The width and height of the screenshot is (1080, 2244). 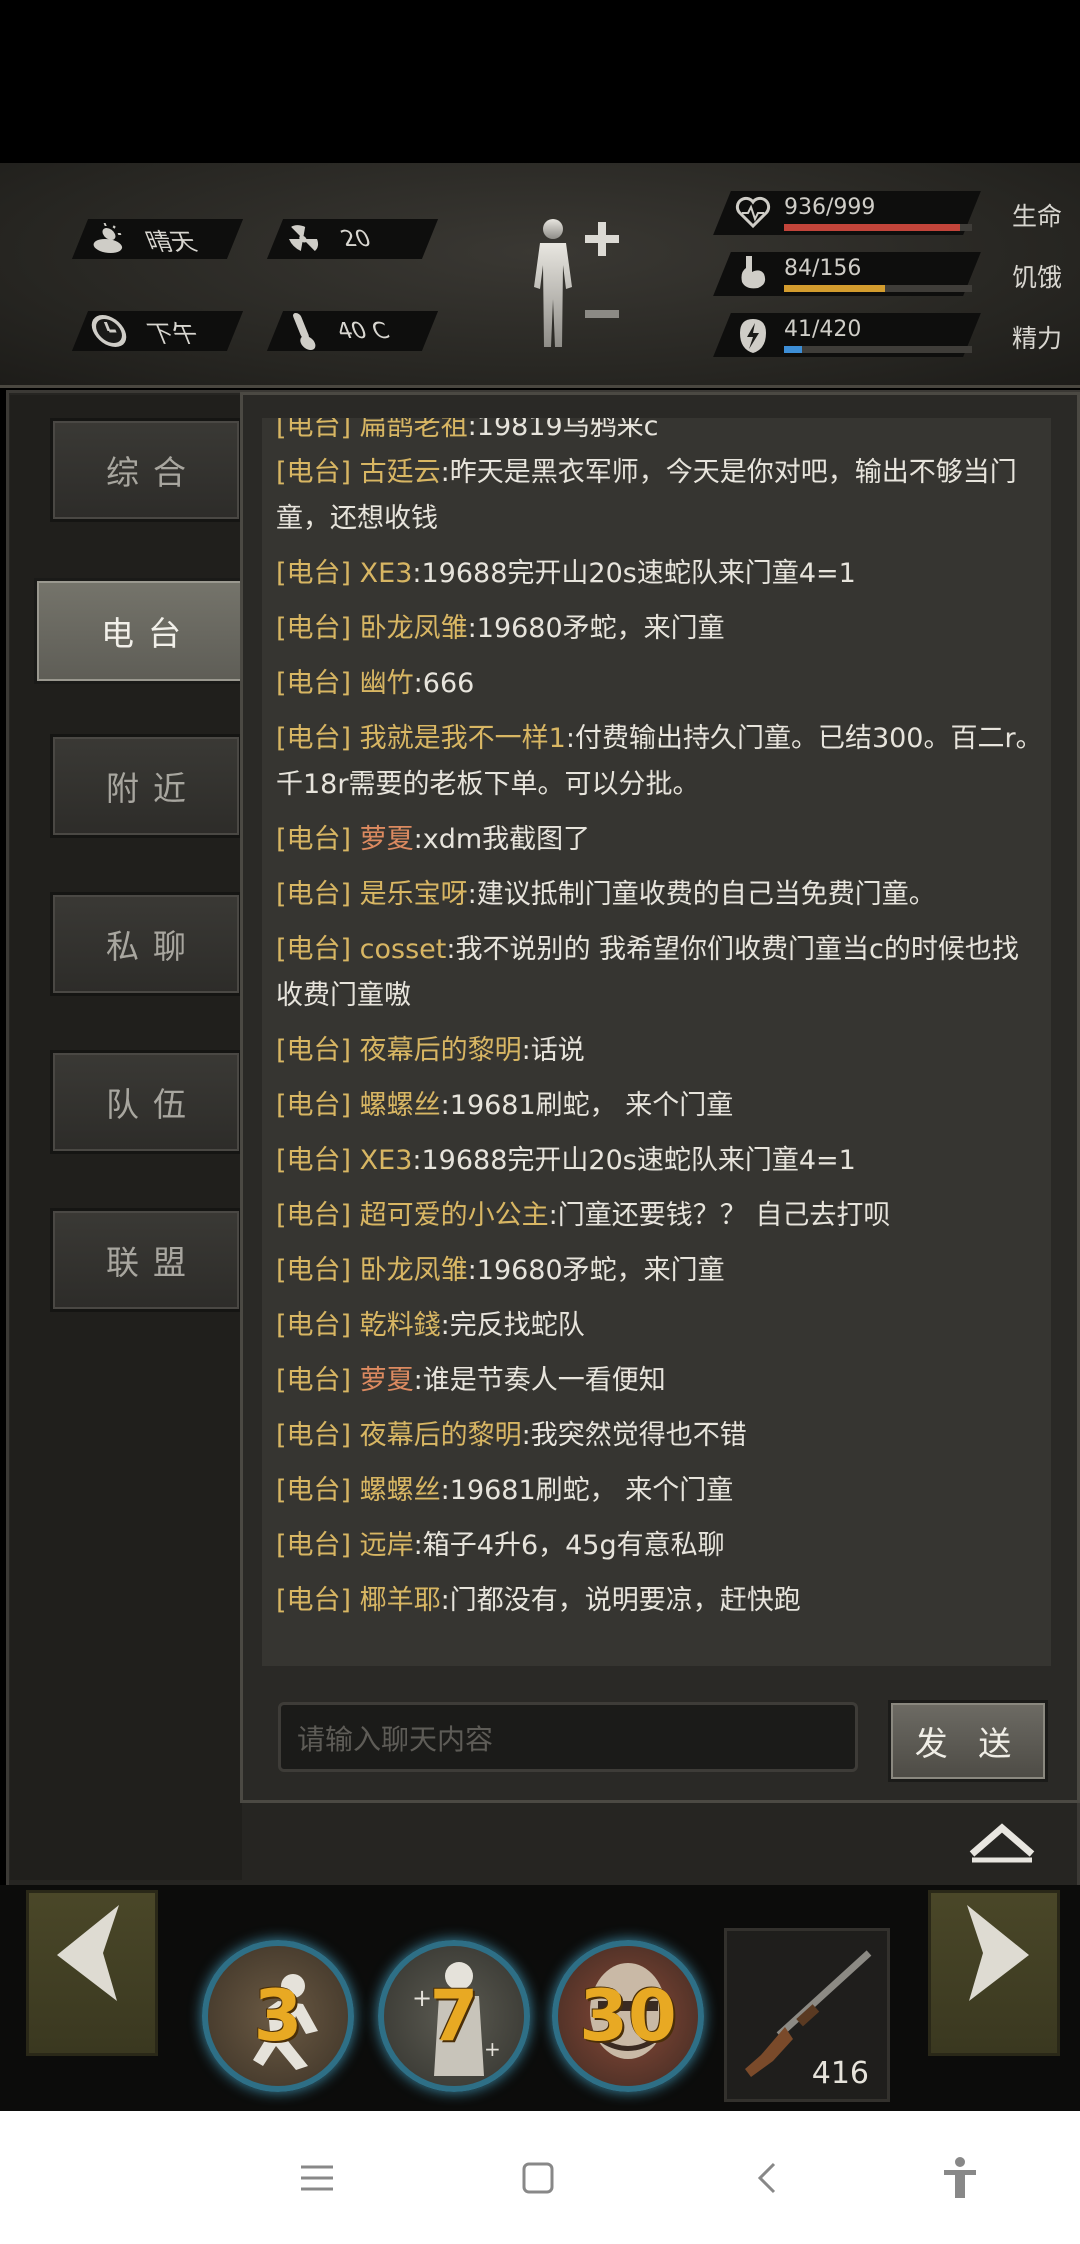 I want to click on skill-1-count: 3, so click(x=278, y=2016).